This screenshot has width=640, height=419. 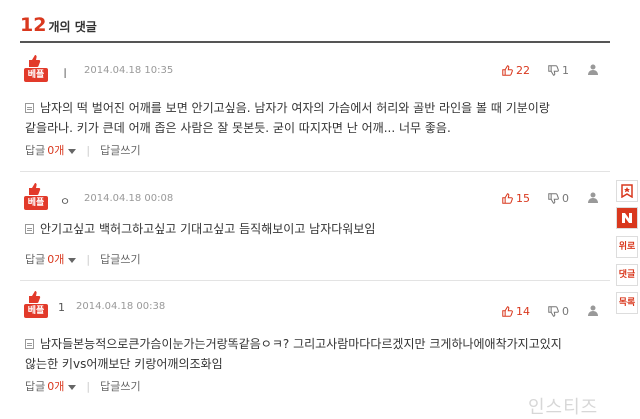 What do you see at coordinates (565, 70) in the screenshot?
I see `dislike-count: 1` at bounding box center [565, 70].